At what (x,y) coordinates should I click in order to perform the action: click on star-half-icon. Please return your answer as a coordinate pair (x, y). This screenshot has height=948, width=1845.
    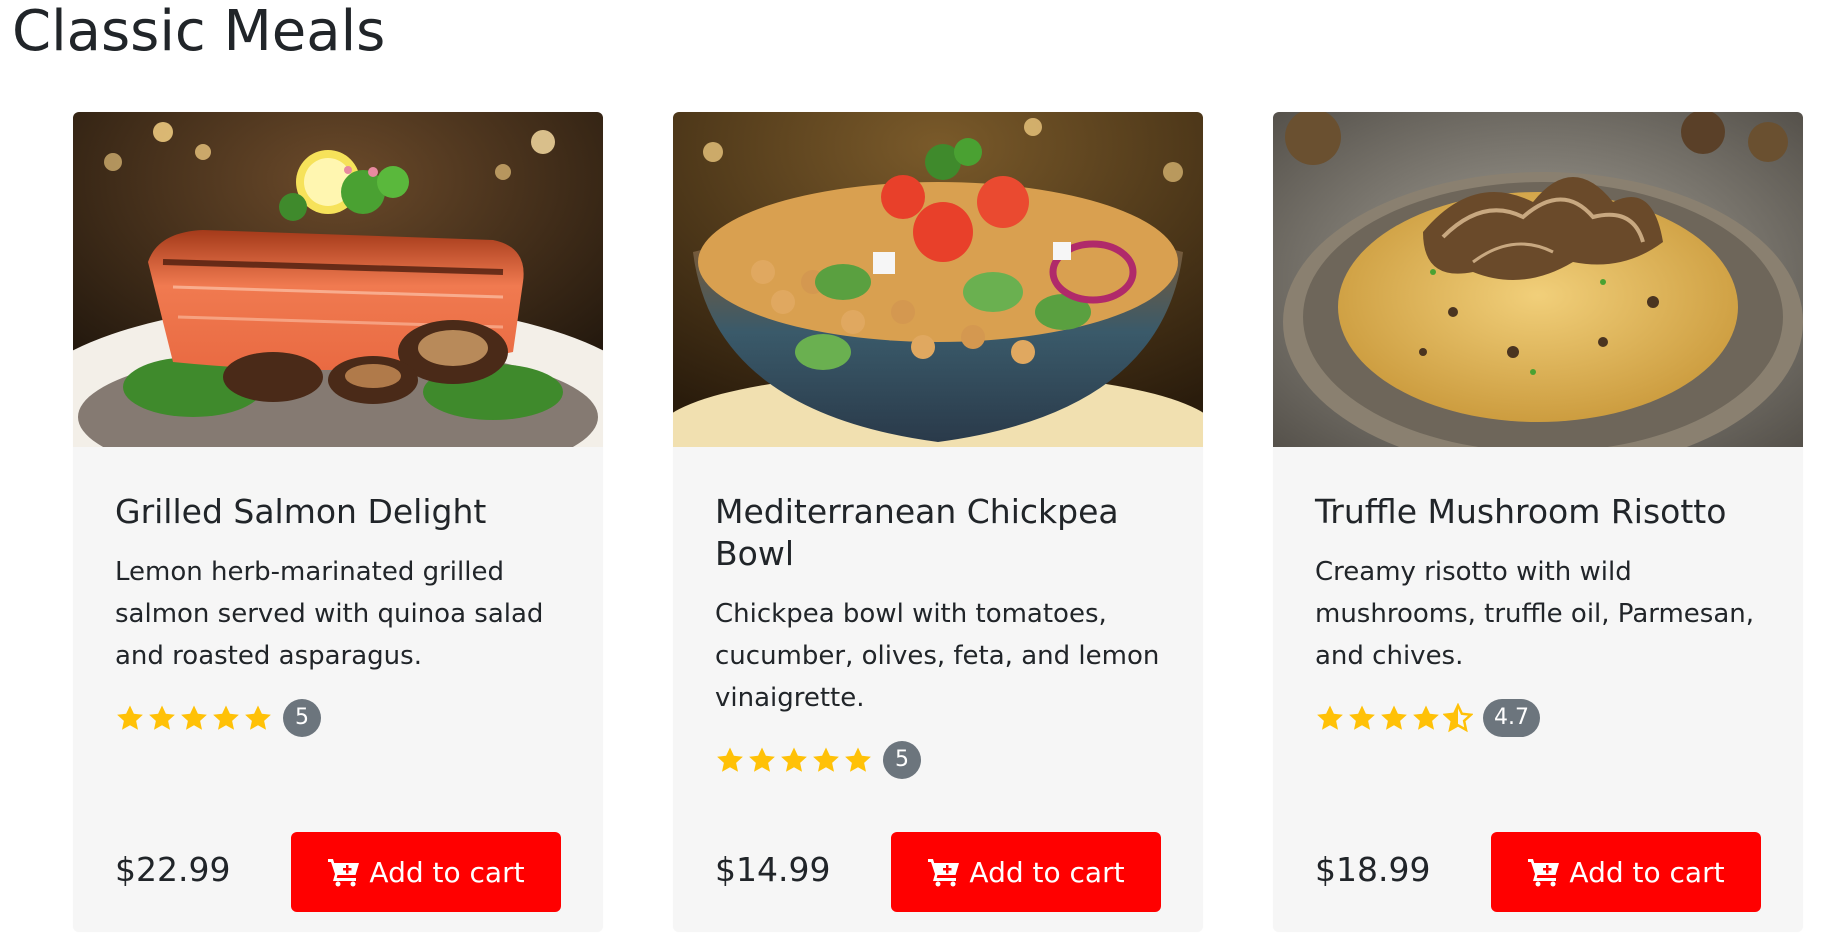
    Looking at the image, I should click on (1458, 718).